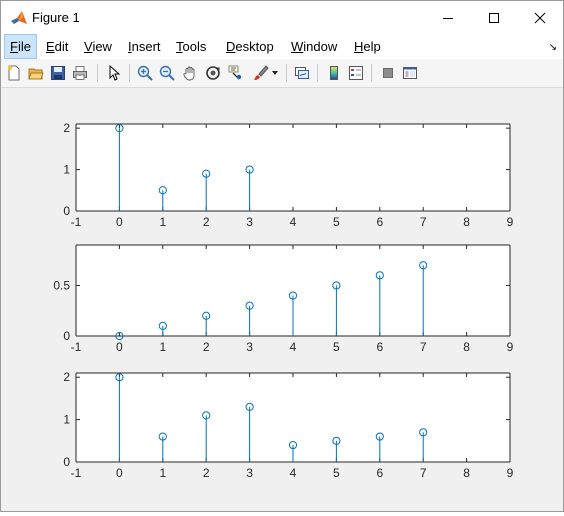  I want to click on zoom-in-icon, so click(145, 73).